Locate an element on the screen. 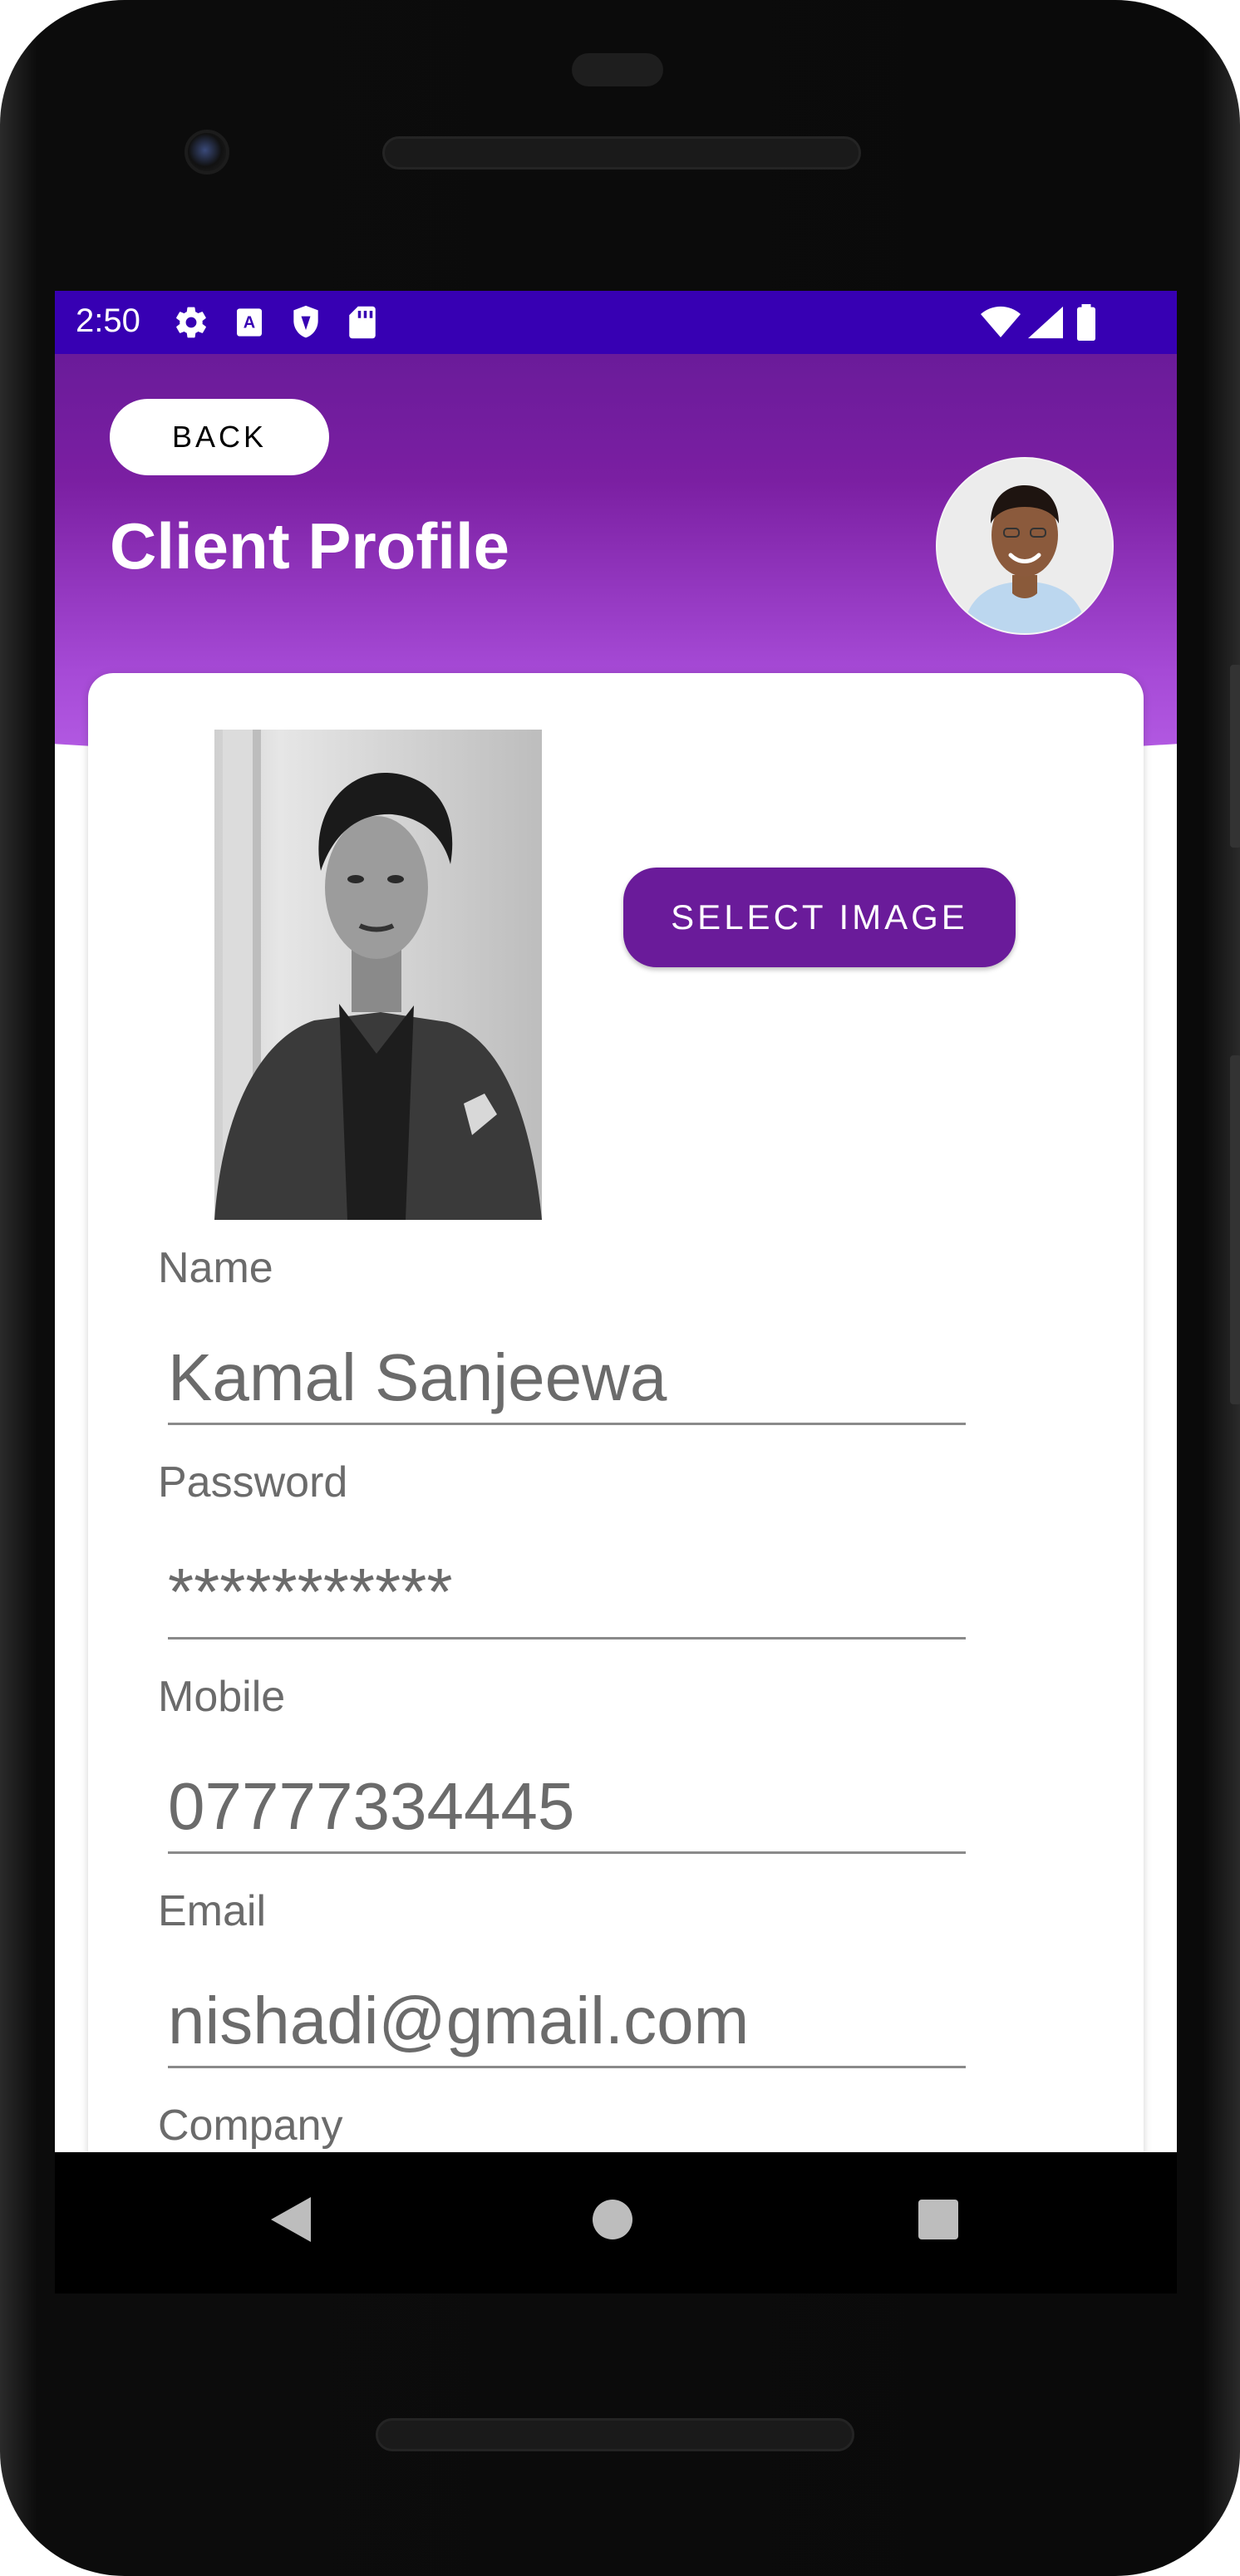  profile-photo is located at coordinates (378, 975).